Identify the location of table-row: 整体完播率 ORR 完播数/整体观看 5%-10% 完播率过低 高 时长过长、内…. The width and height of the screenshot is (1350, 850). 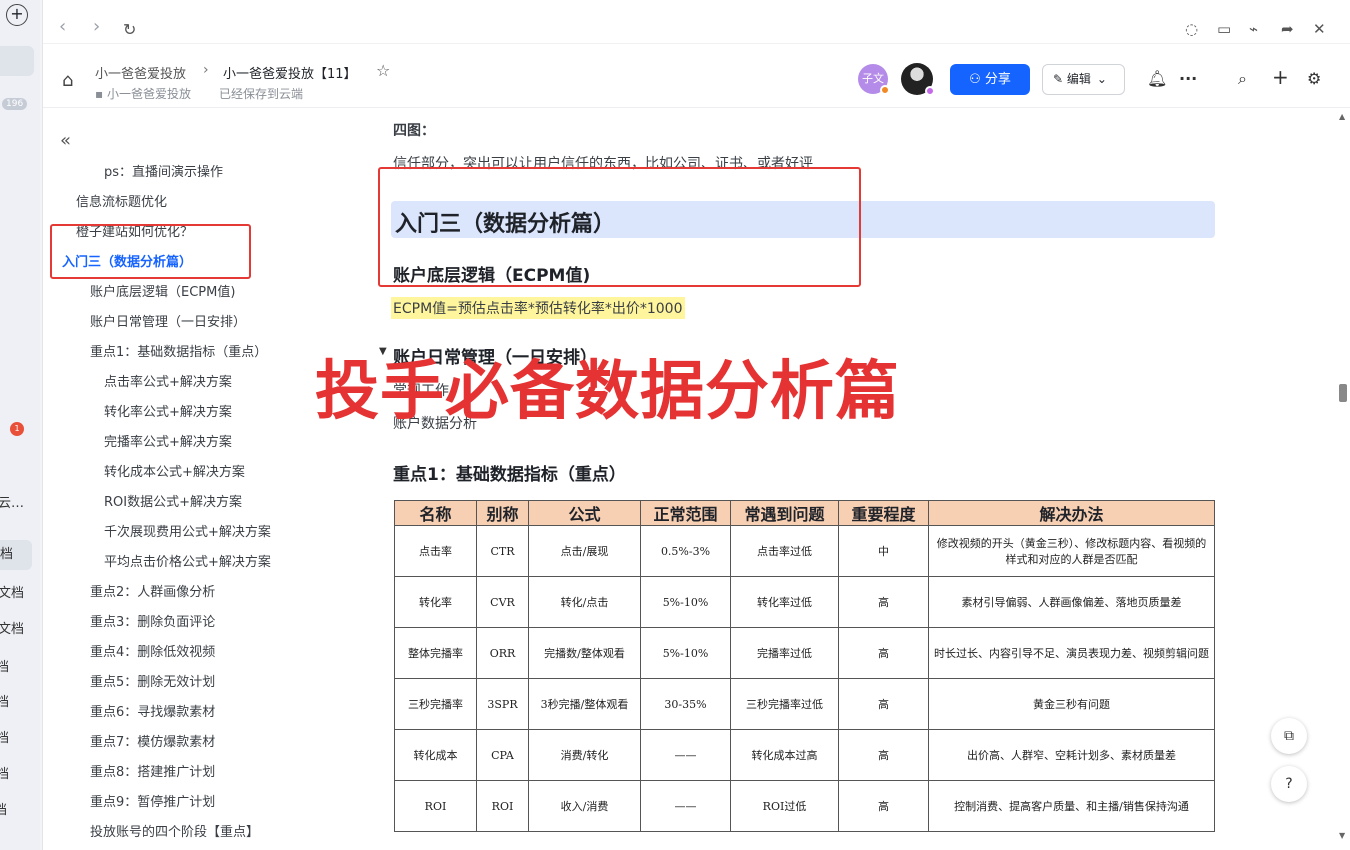
(804, 653).